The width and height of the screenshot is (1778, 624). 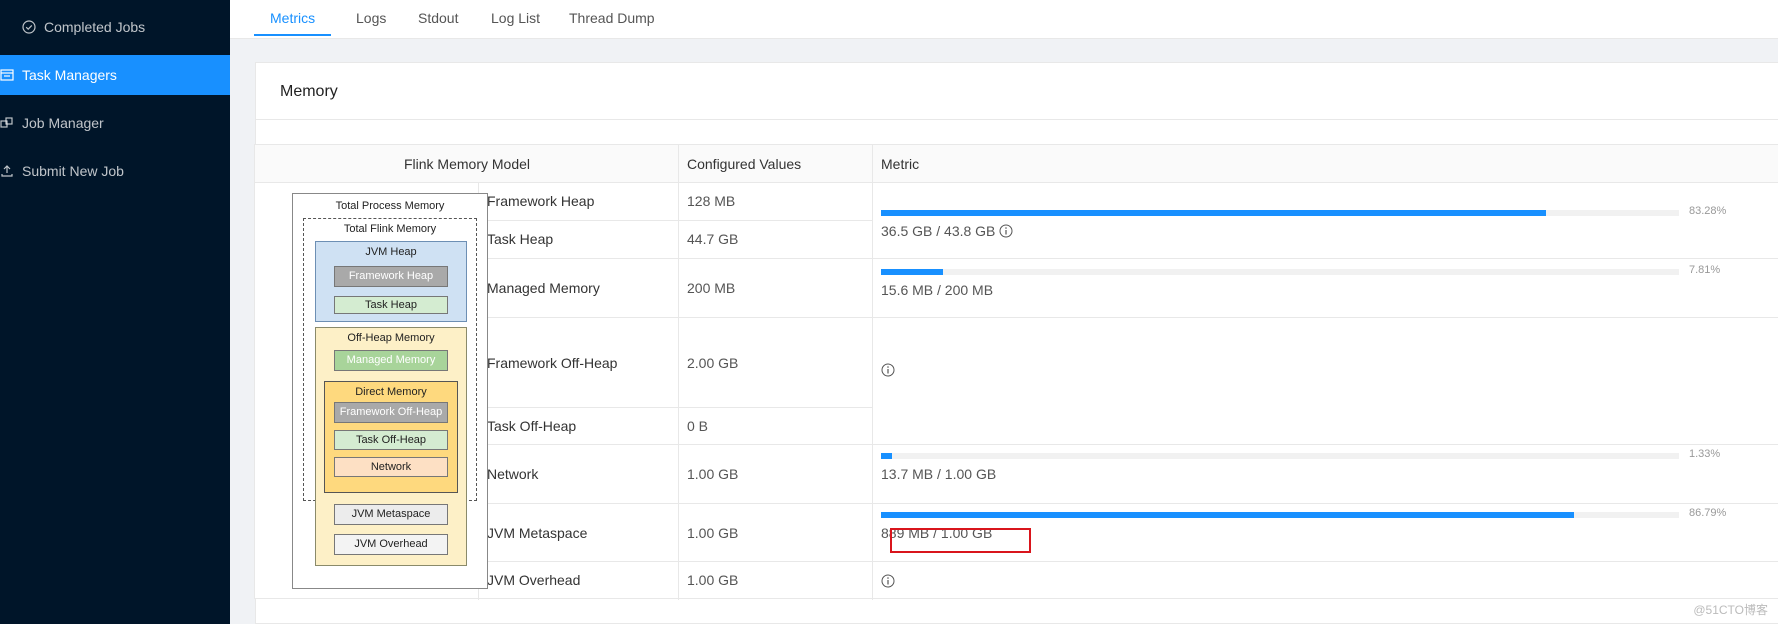 I want to click on row-value: 0 B, so click(x=698, y=426).